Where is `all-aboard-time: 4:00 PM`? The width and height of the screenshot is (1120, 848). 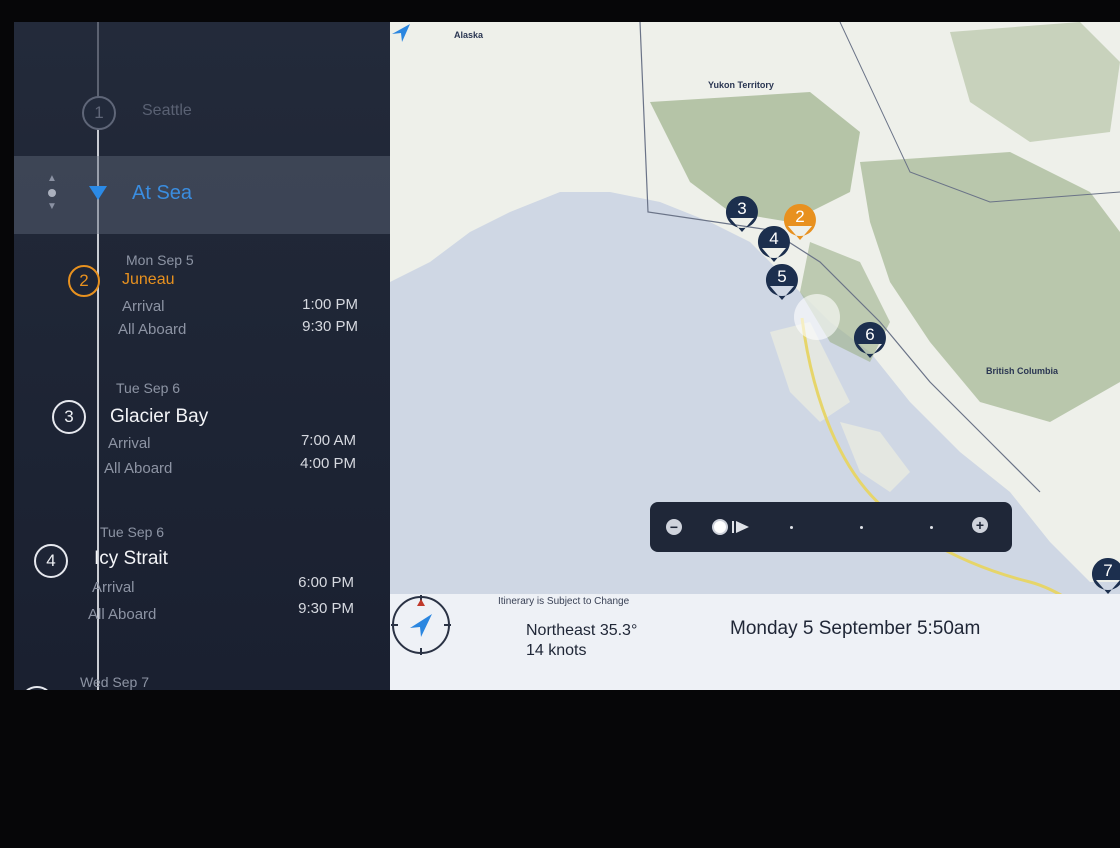
all-aboard-time: 4:00 PM is located at coordinates (328, 463).